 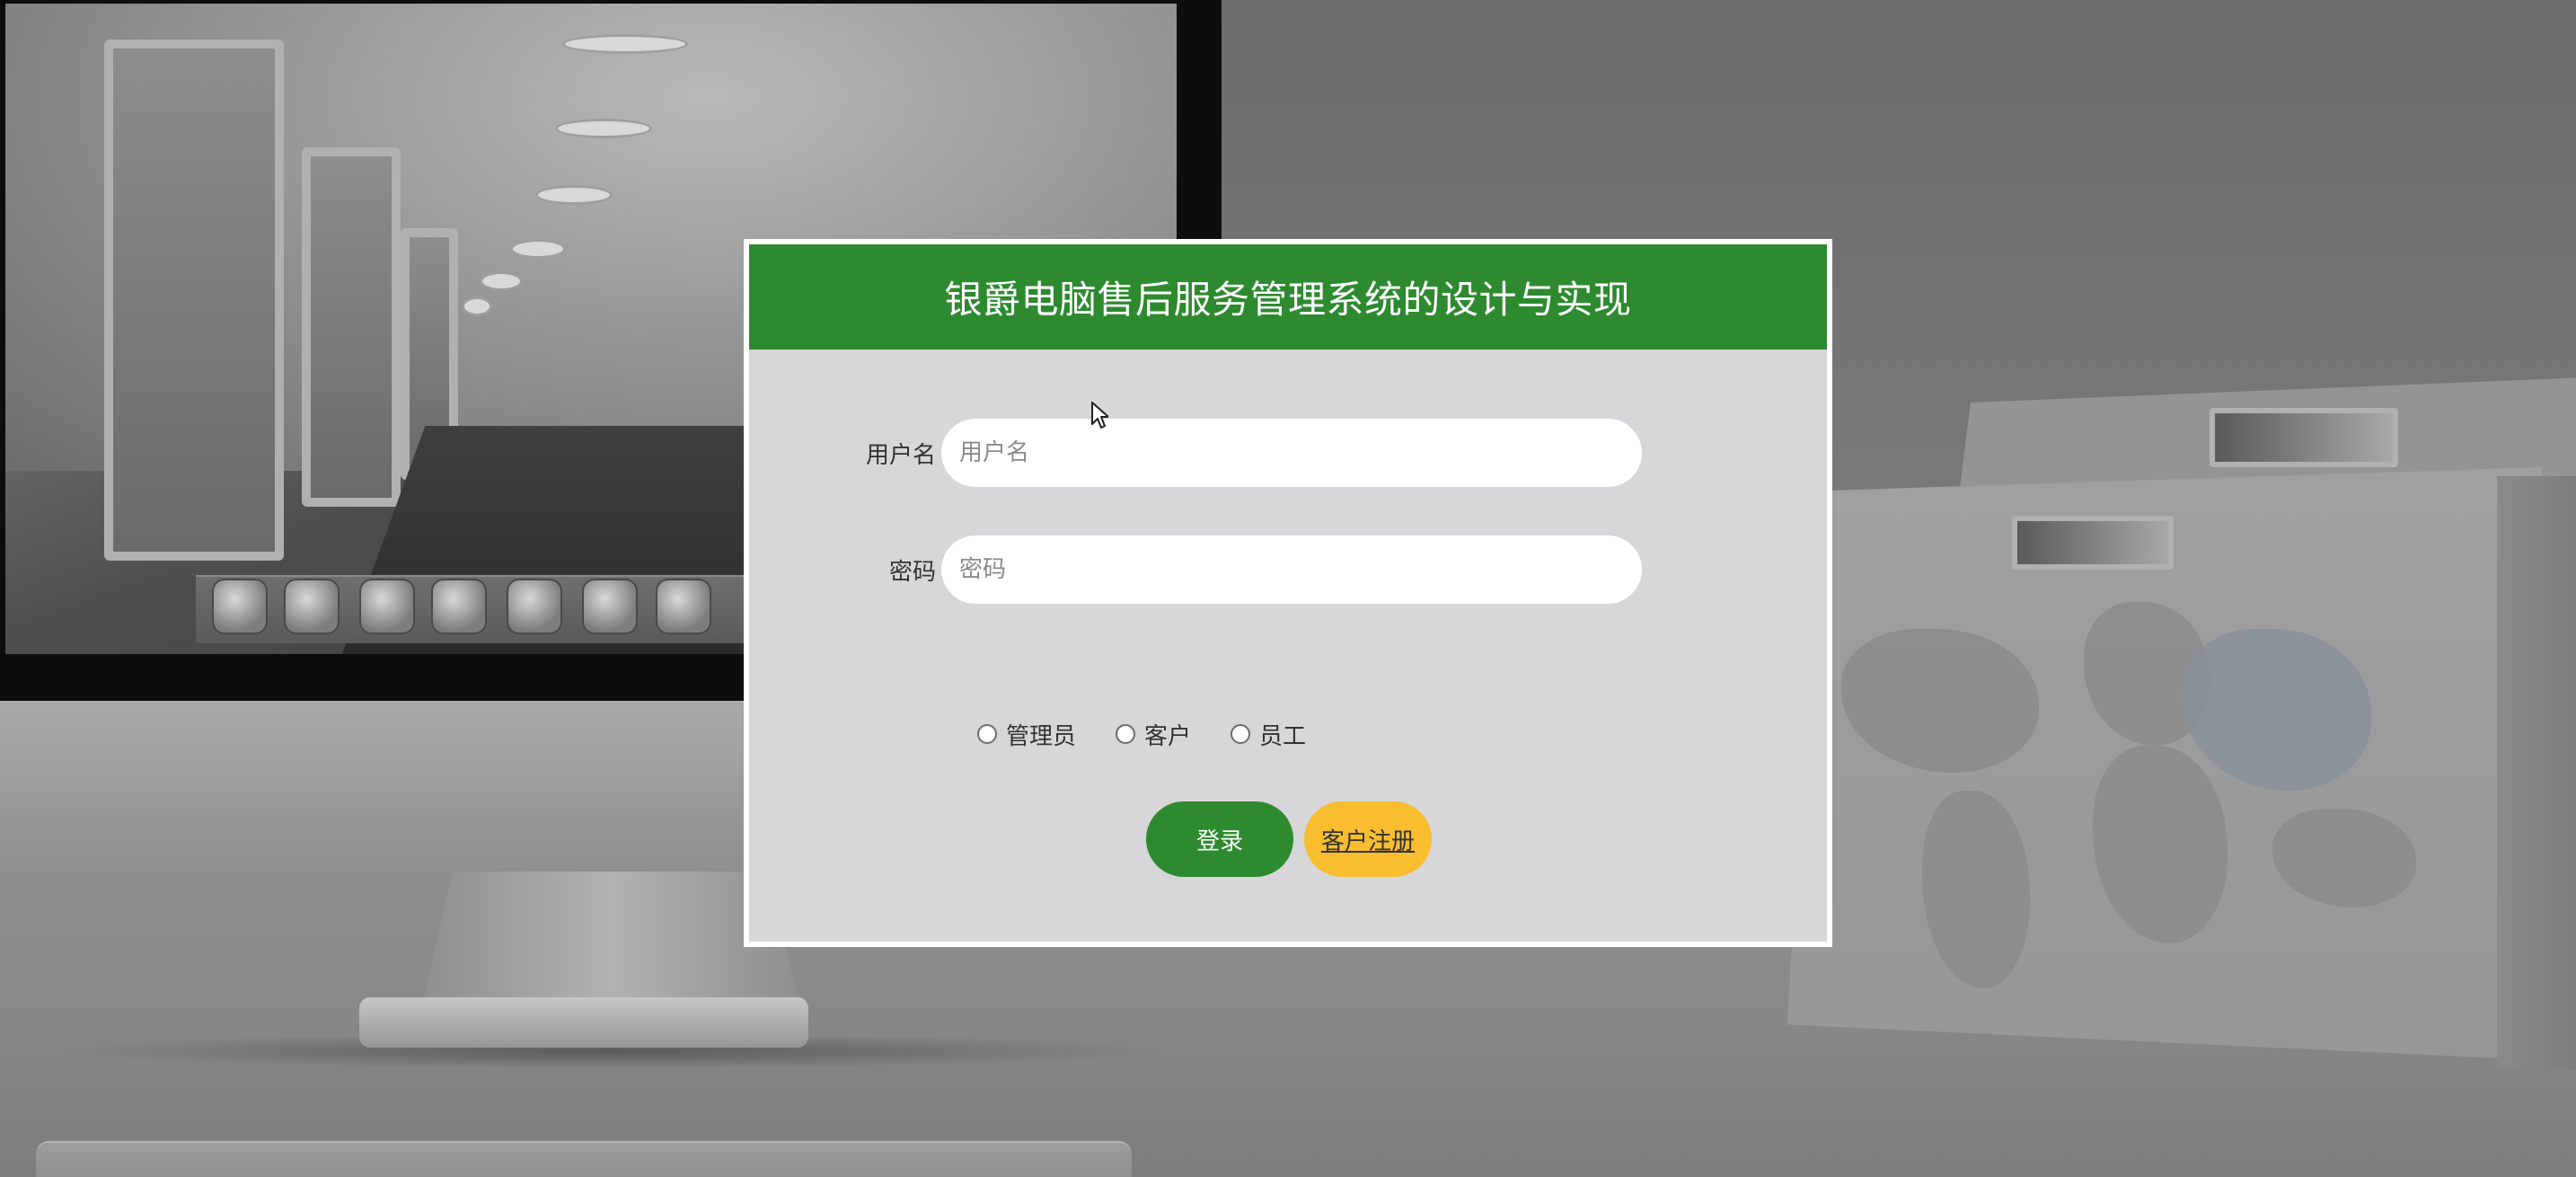 I want to click on imac-icon, so click(x=240, y=606).